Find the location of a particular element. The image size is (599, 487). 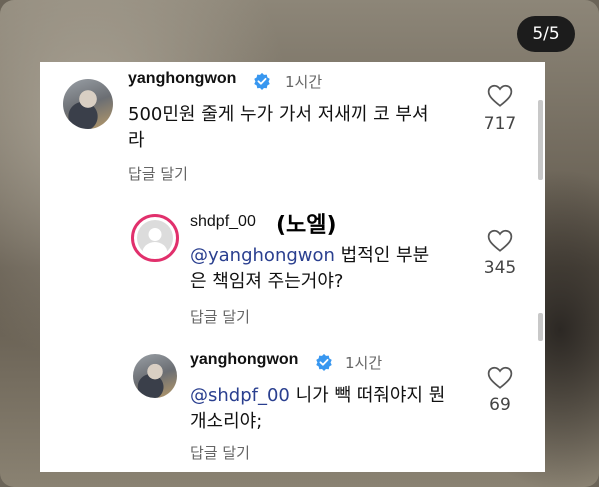

comment-text: @shdpf_00 니가 빽 떠줘야지 뭔 개소리야; is located at coordinates (318, 408).